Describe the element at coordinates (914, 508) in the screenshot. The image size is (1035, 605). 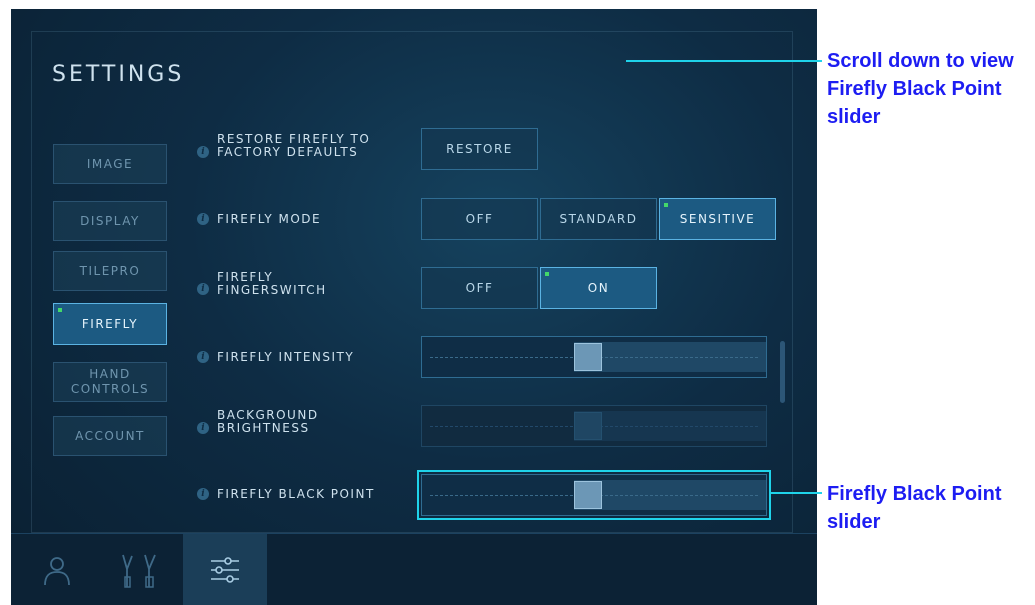
I see `black-point-callout-text: Firefly Black Point slider` at that location.